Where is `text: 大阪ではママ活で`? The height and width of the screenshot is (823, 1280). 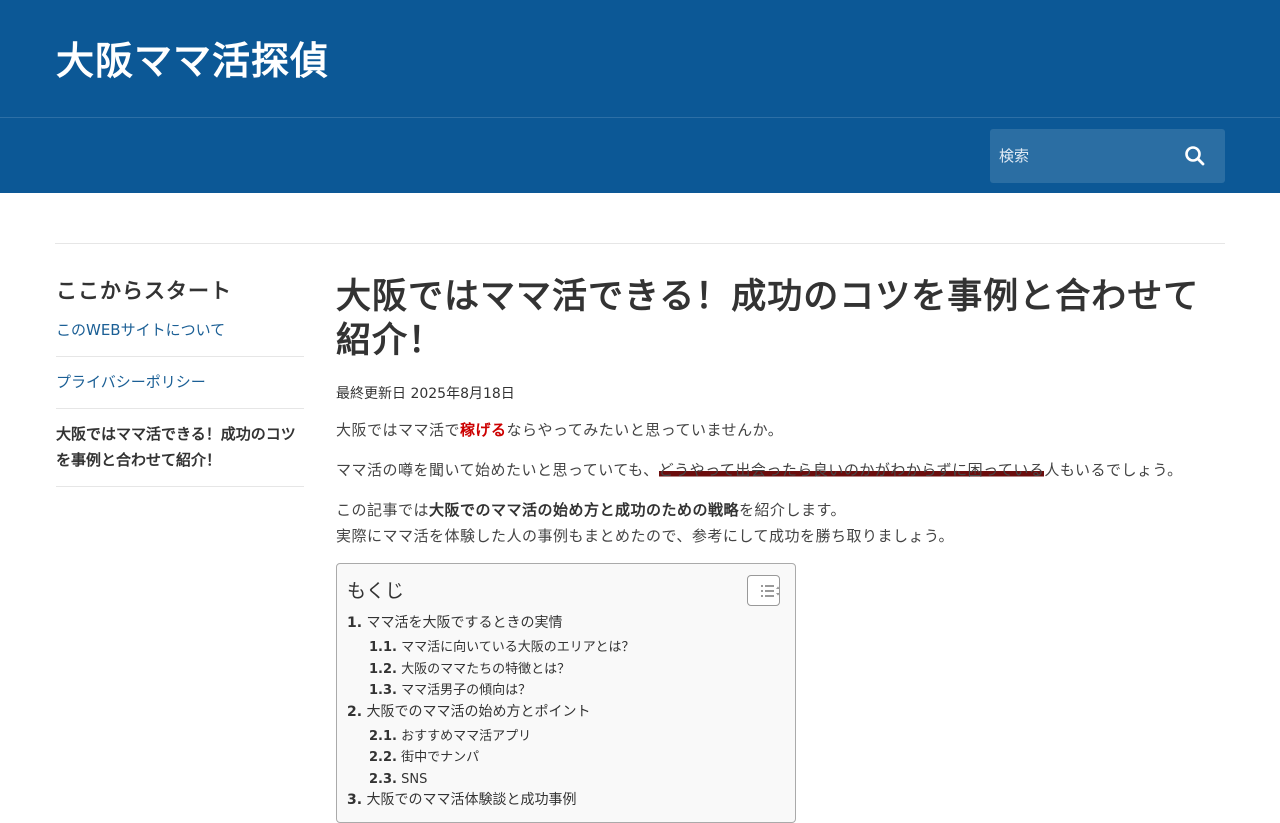
text: 大阪ではママ活で is located at coordinates (398, 430).